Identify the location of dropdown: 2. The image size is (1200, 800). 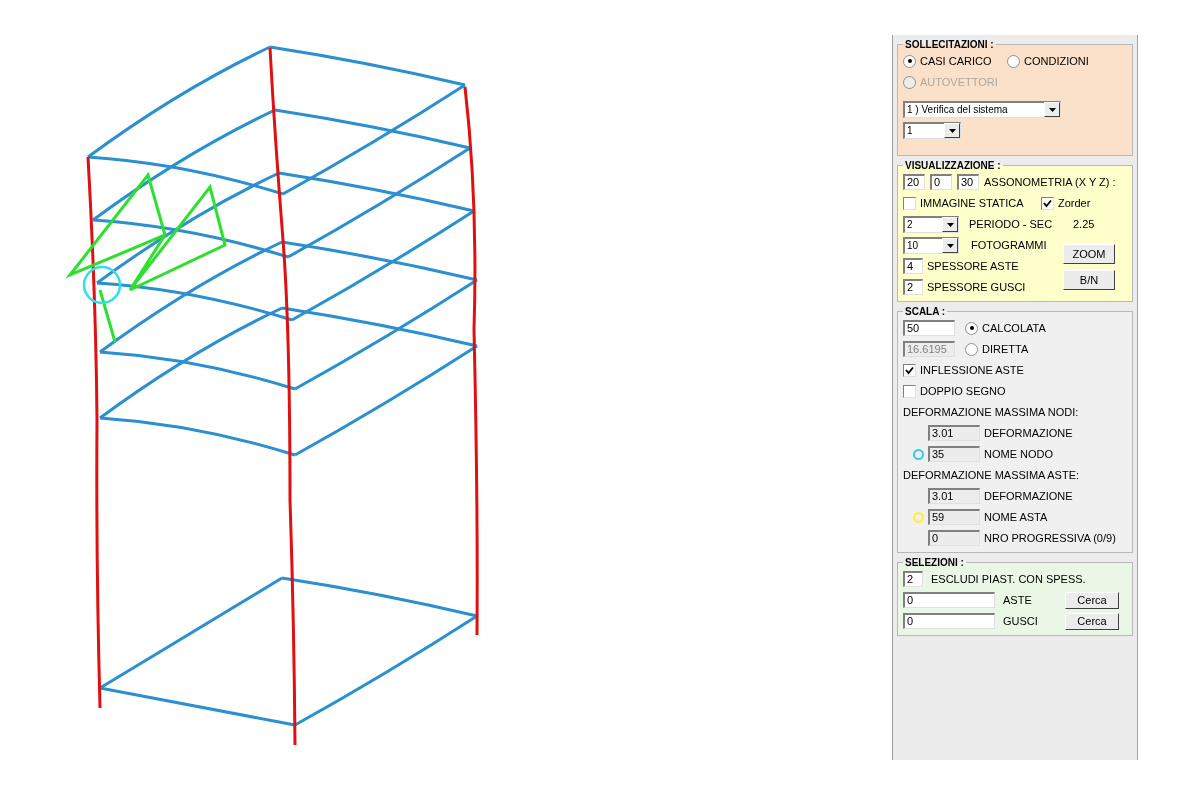
(931, 224).